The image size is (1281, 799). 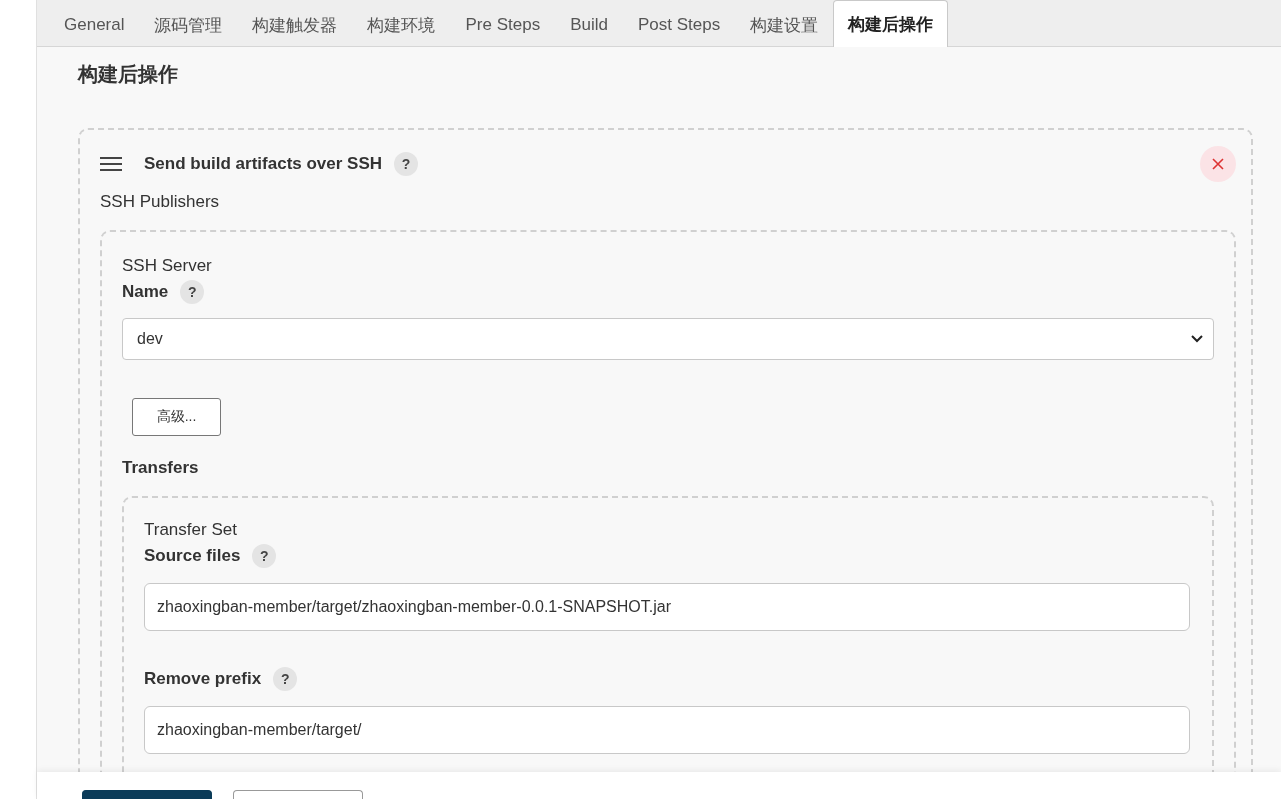 What do you see at coordinates (161, 468) in the screenshot?
I see `transfers-label: Transfers` at bounding box center [161, 468].